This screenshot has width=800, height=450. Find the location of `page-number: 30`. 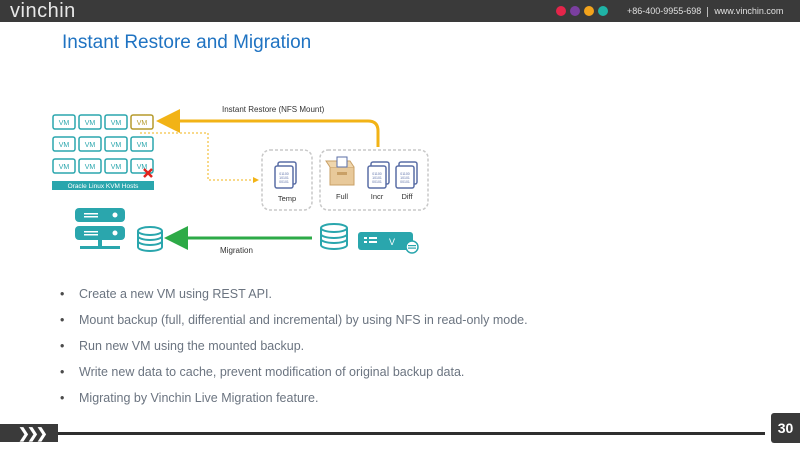

page-number: 30 is located at coordinates (785, 428).